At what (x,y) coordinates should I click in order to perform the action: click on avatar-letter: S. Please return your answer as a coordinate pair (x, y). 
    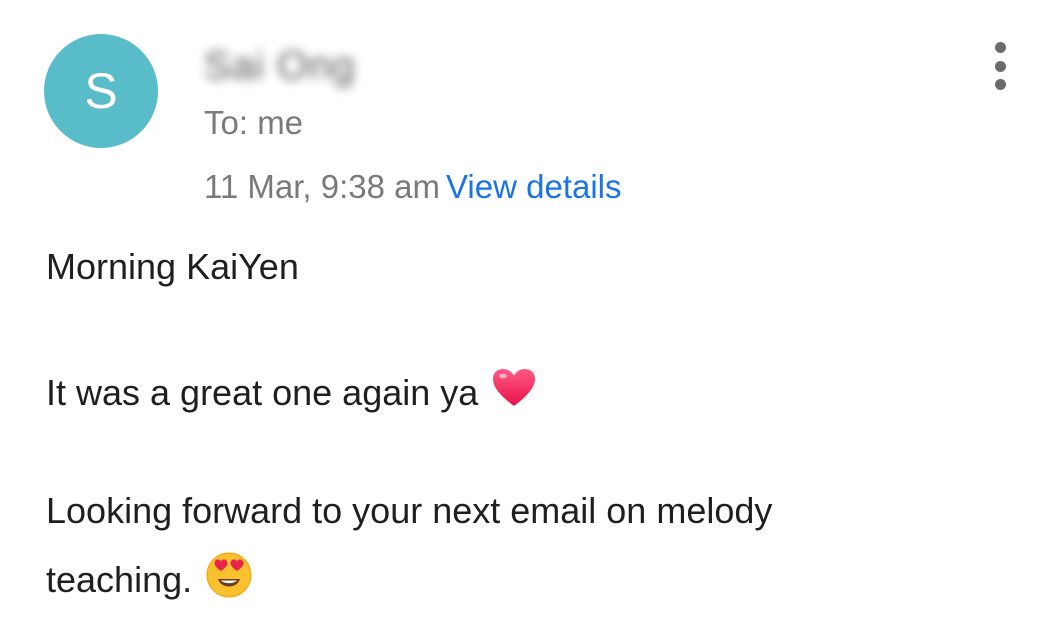
    Looking at the image, I should click on (101, 91).